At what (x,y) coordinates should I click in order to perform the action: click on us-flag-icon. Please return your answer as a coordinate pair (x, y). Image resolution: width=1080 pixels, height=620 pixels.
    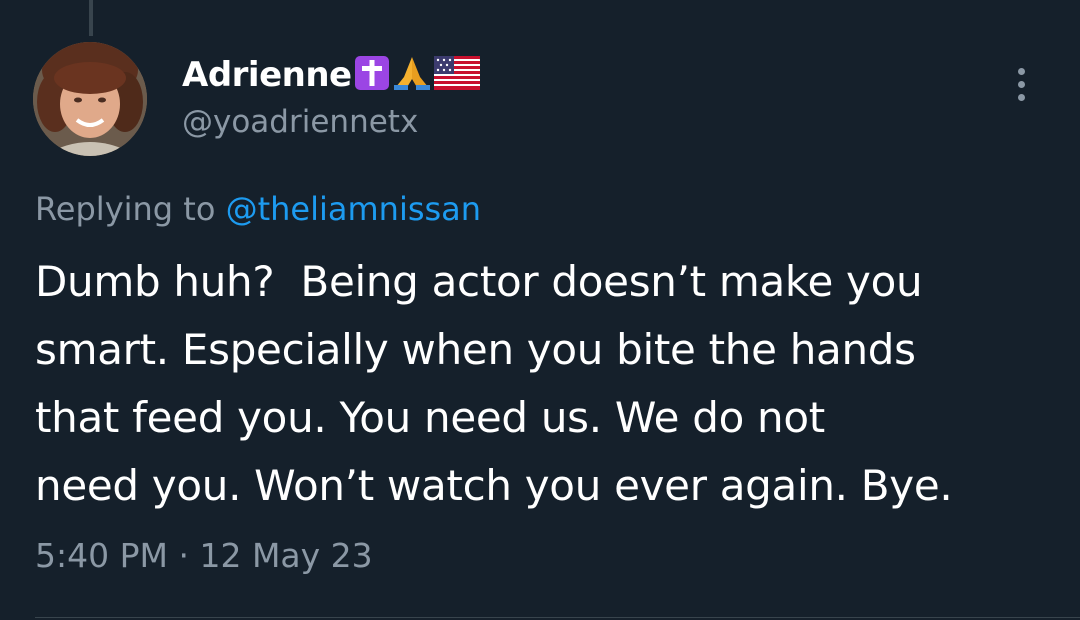
    Looking at the image, I should click on (456, 75).